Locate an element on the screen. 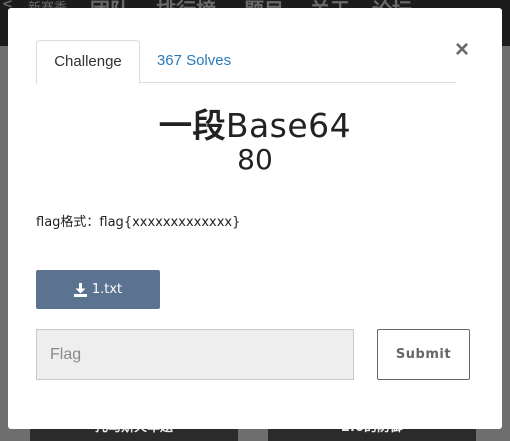 The image size is (510, 441). challenge-points: 80 is located at coordinates (255, 159).